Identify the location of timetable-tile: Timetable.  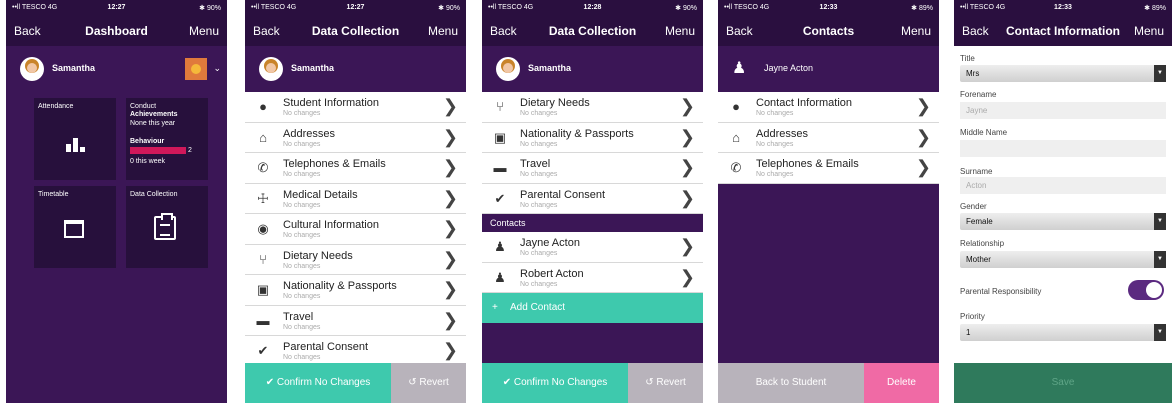
(75, 227).